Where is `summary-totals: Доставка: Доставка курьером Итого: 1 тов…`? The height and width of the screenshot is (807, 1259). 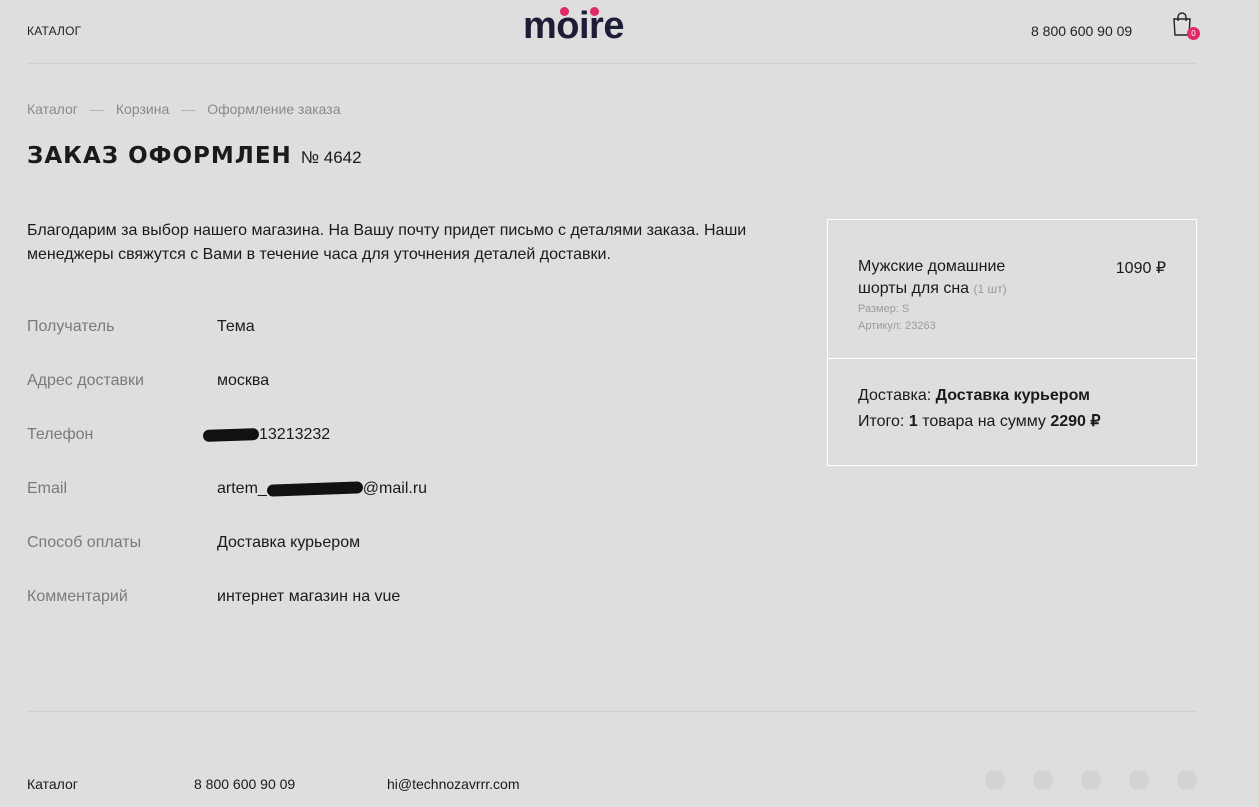
summary-totals: Доставка: Доставка курьером Итого: 1 тов… is located at coordinates (979, 409).